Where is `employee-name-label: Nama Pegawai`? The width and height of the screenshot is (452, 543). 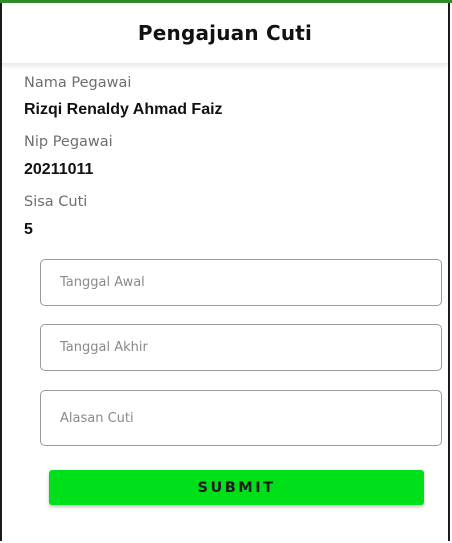 employee-name-label: Nama Pegawai is located at coordinates (78, 83).